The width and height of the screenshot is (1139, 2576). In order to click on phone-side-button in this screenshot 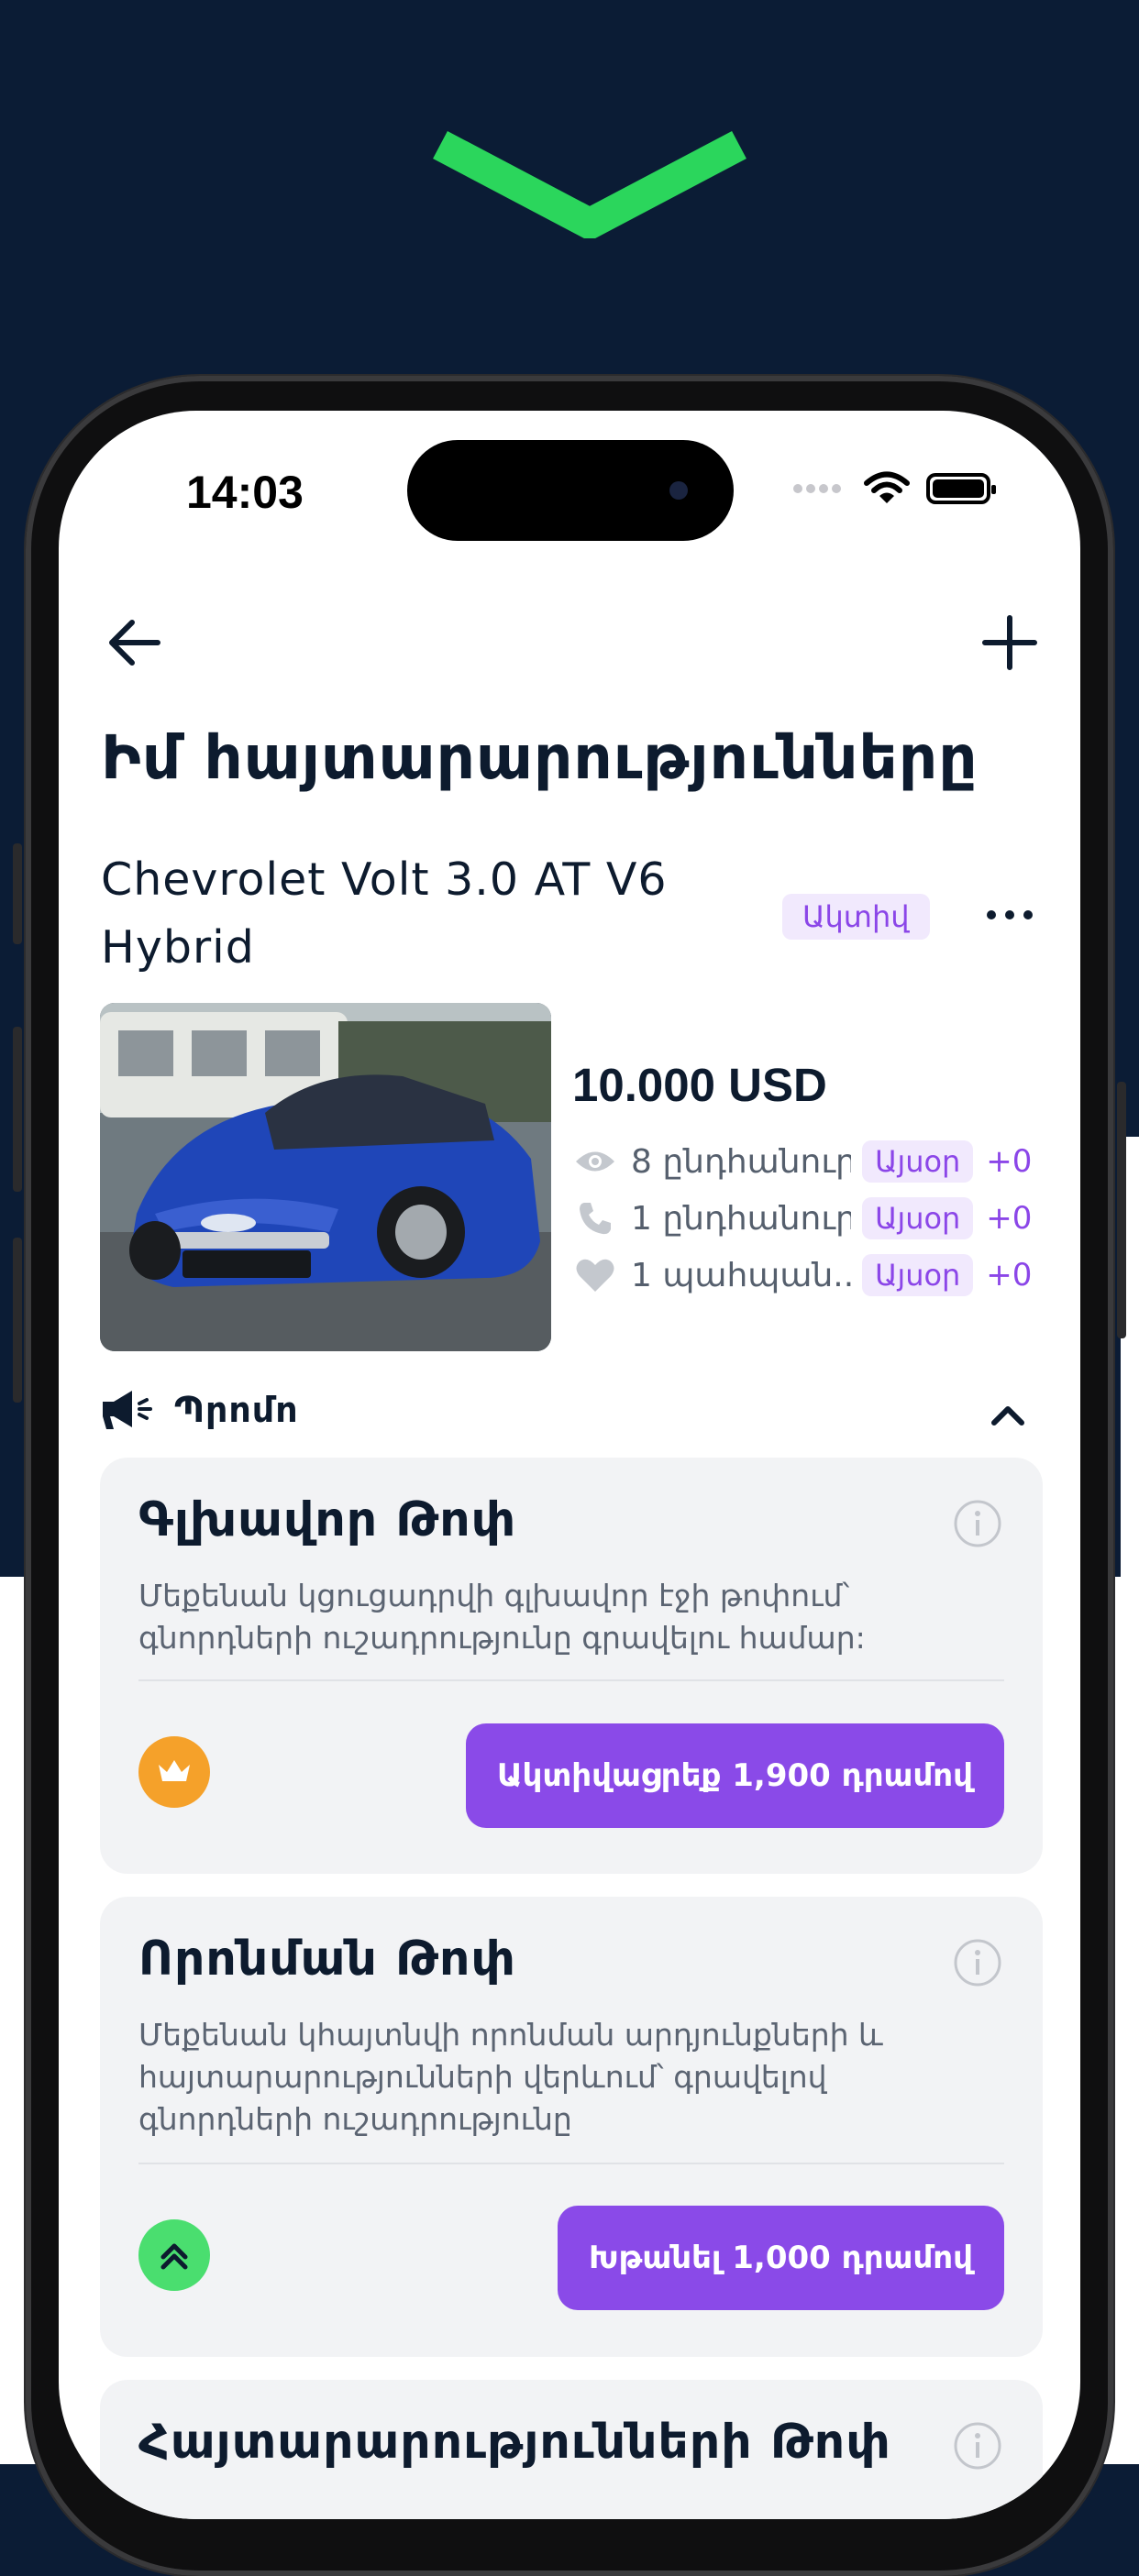, I will do `click(17, 893)`.